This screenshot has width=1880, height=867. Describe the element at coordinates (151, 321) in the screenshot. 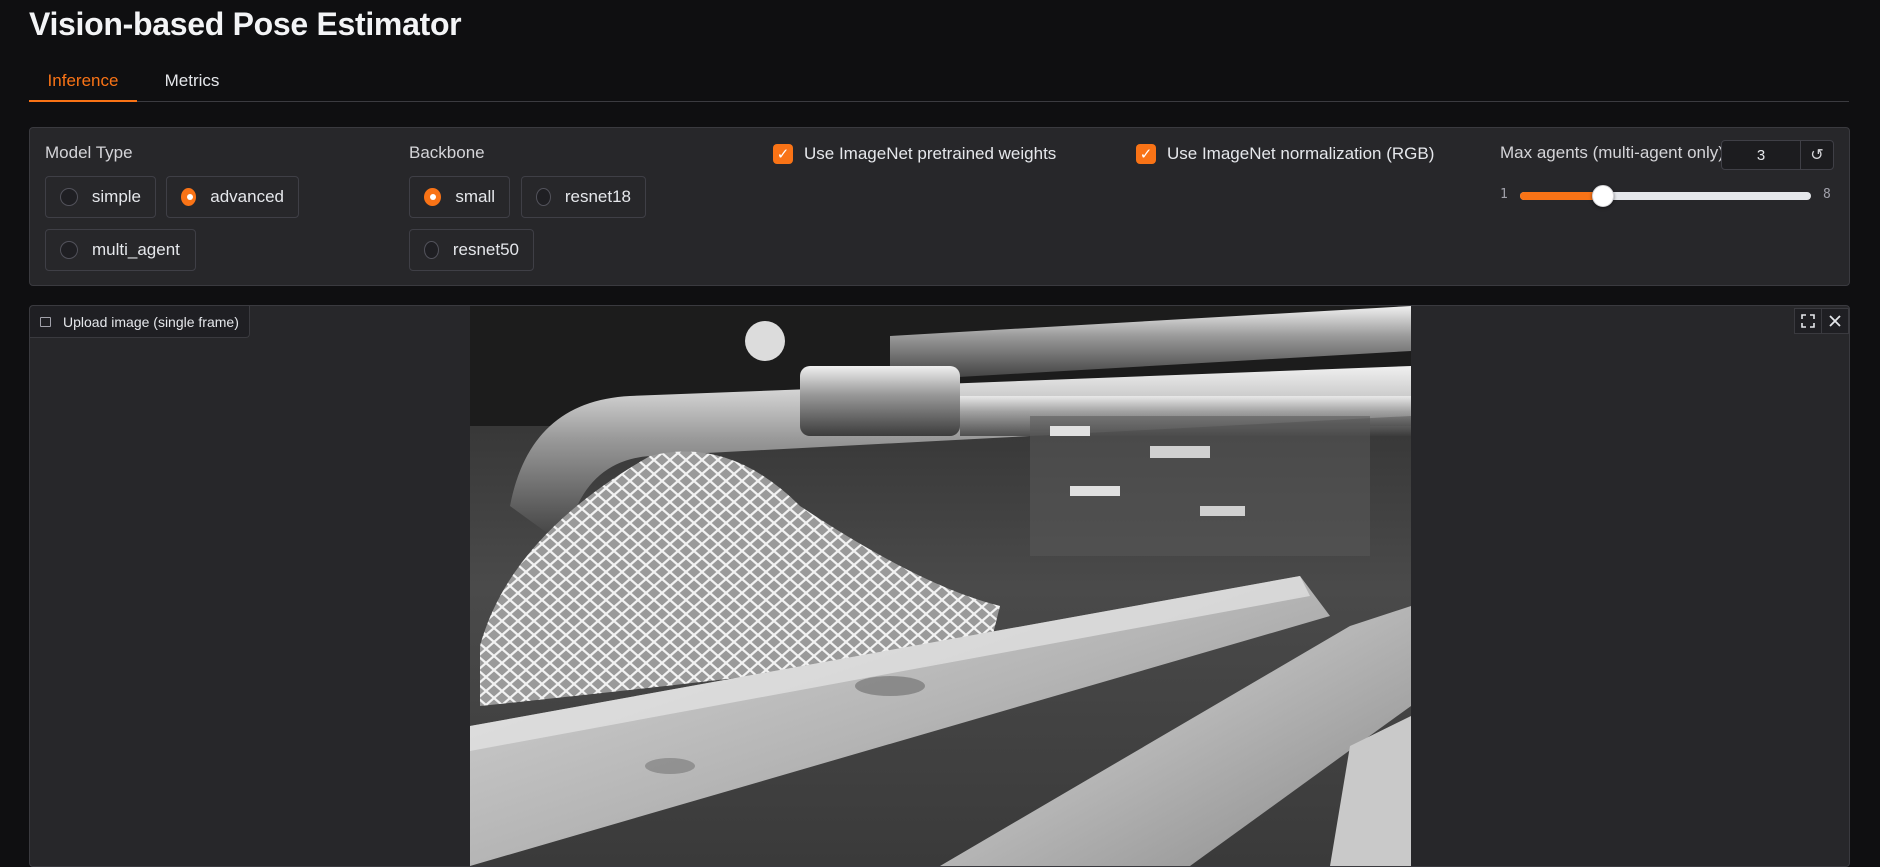

I see `upload-label-text: Upload image (single frame)` at that location.